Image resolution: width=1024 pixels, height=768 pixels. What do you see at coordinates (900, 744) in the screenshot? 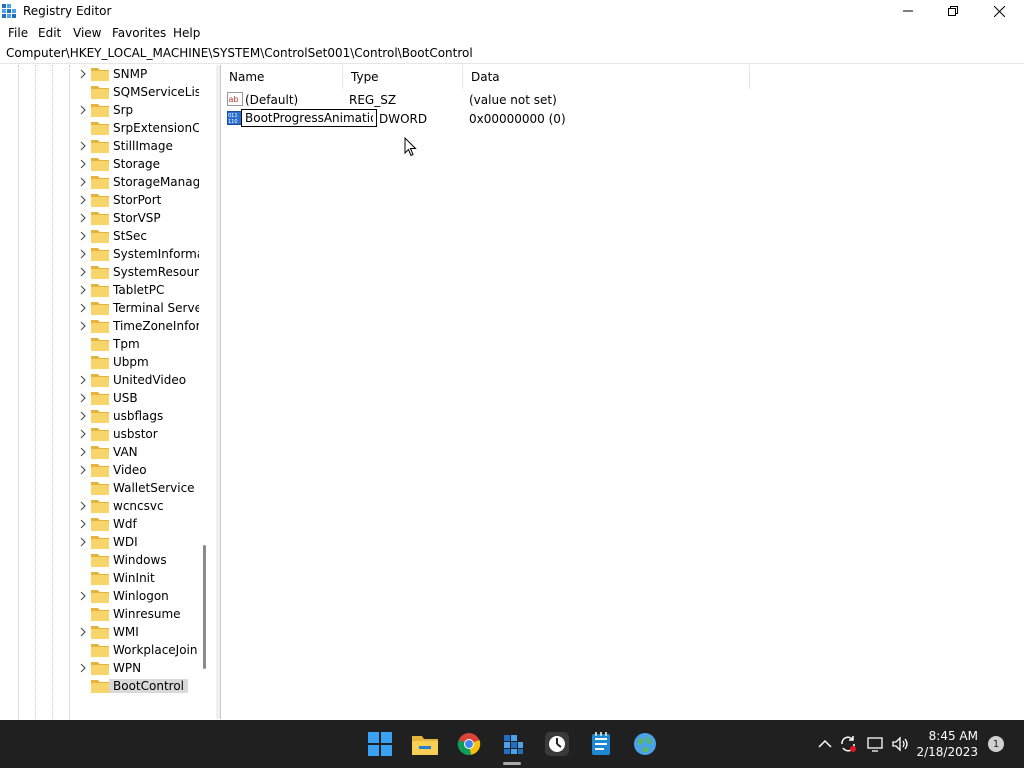
I see `volume-icon` at bounding box center [900, 744].